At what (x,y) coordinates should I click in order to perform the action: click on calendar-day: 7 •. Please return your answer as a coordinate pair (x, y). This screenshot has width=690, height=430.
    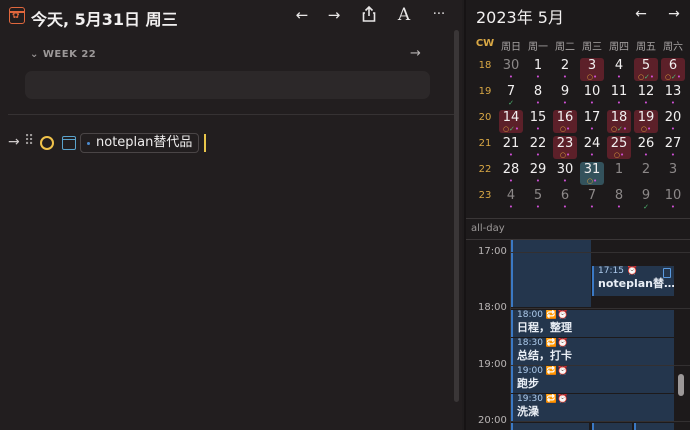
    Looking at the image, I should click on (592, 199).